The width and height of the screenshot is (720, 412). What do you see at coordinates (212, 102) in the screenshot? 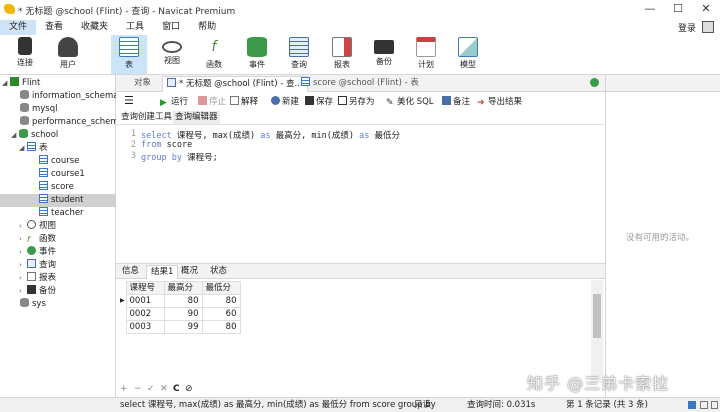
I see `stop-button: 停止` at bounding box center [212, 102].